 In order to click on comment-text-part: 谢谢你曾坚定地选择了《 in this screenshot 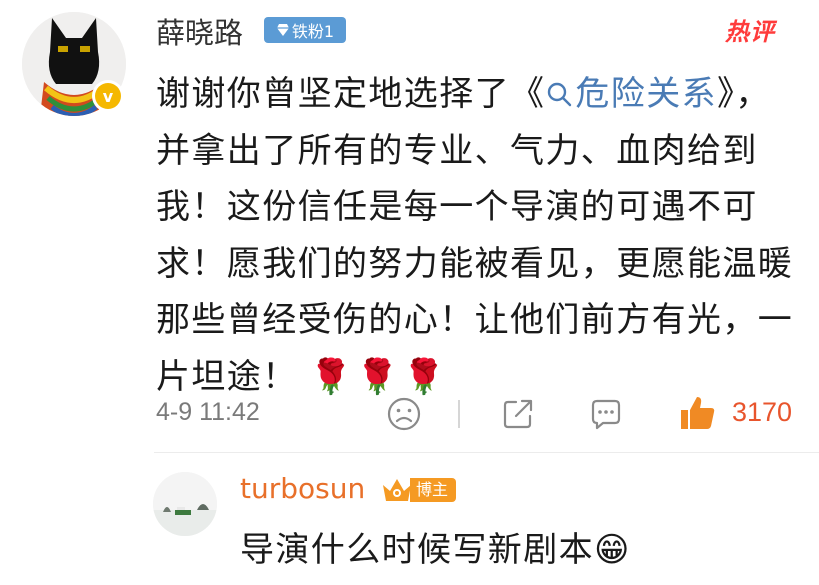, I will do `click(351, 94)`.